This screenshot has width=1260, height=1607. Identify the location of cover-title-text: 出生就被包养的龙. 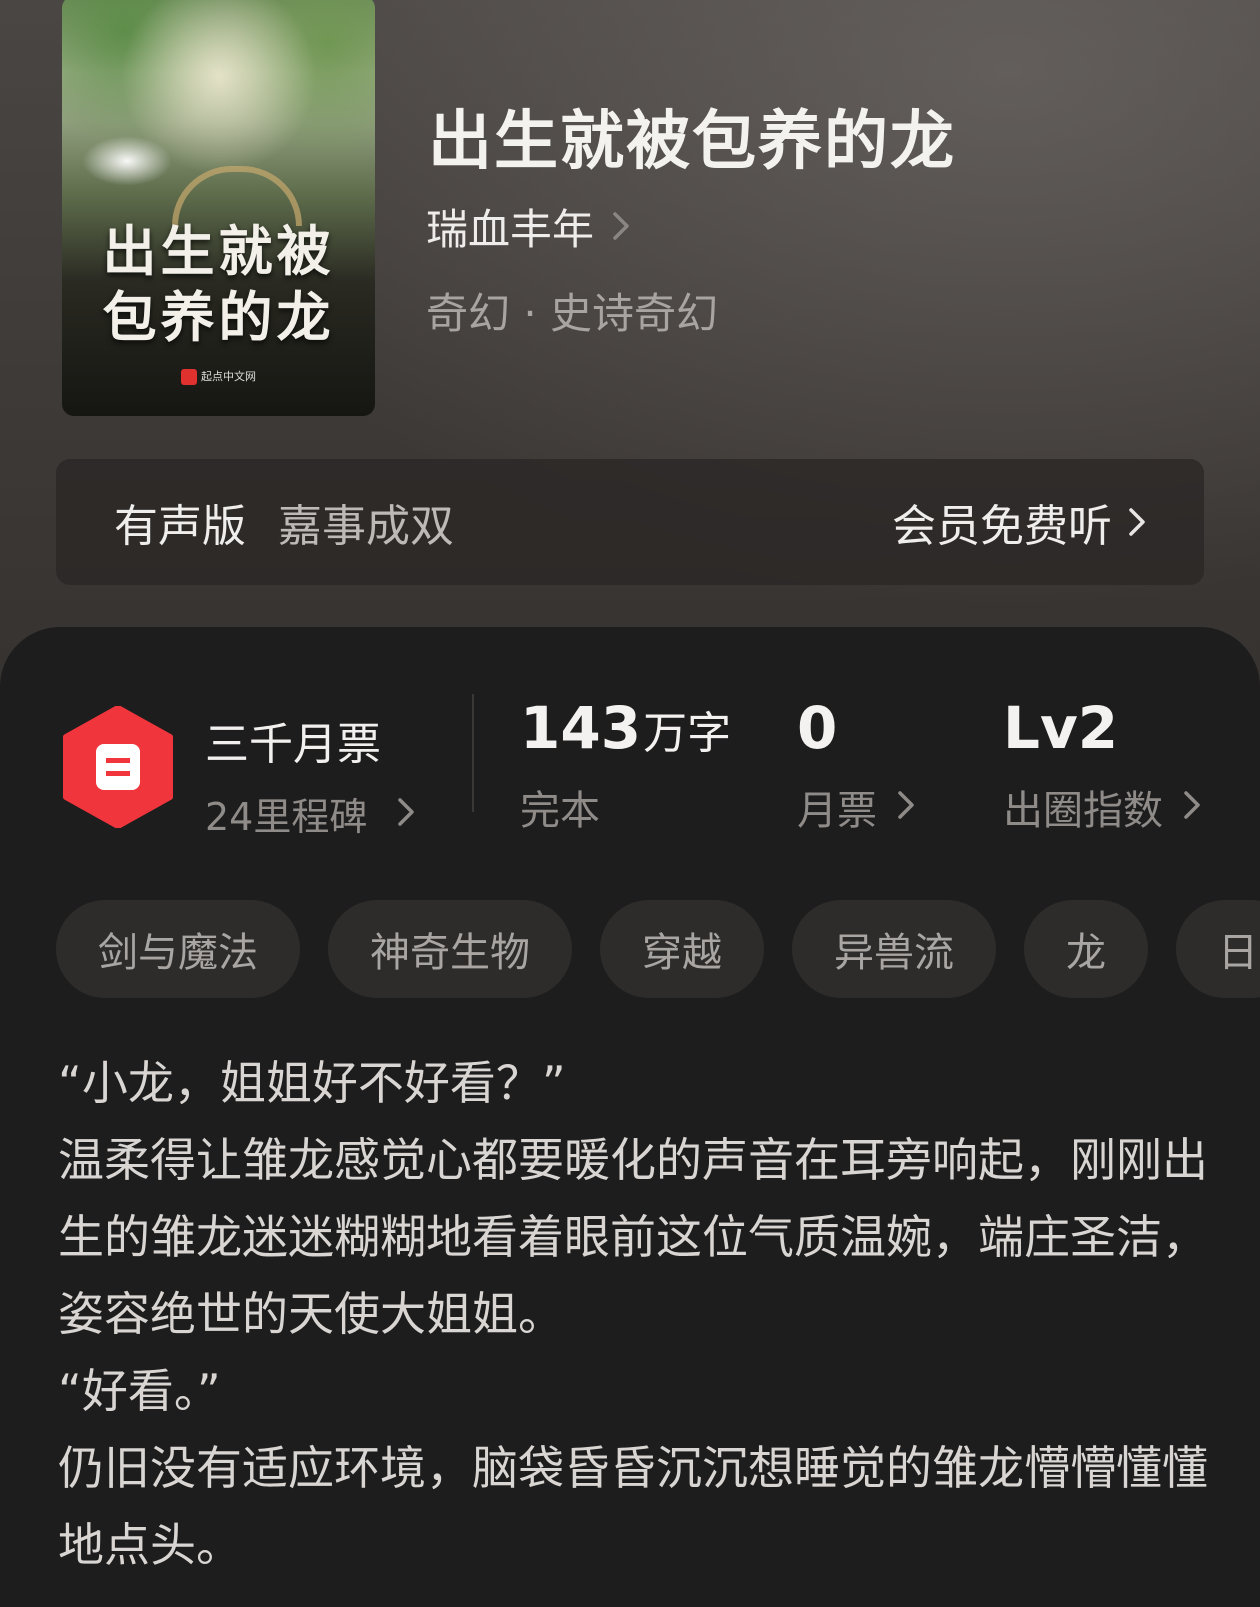
(218, 284).